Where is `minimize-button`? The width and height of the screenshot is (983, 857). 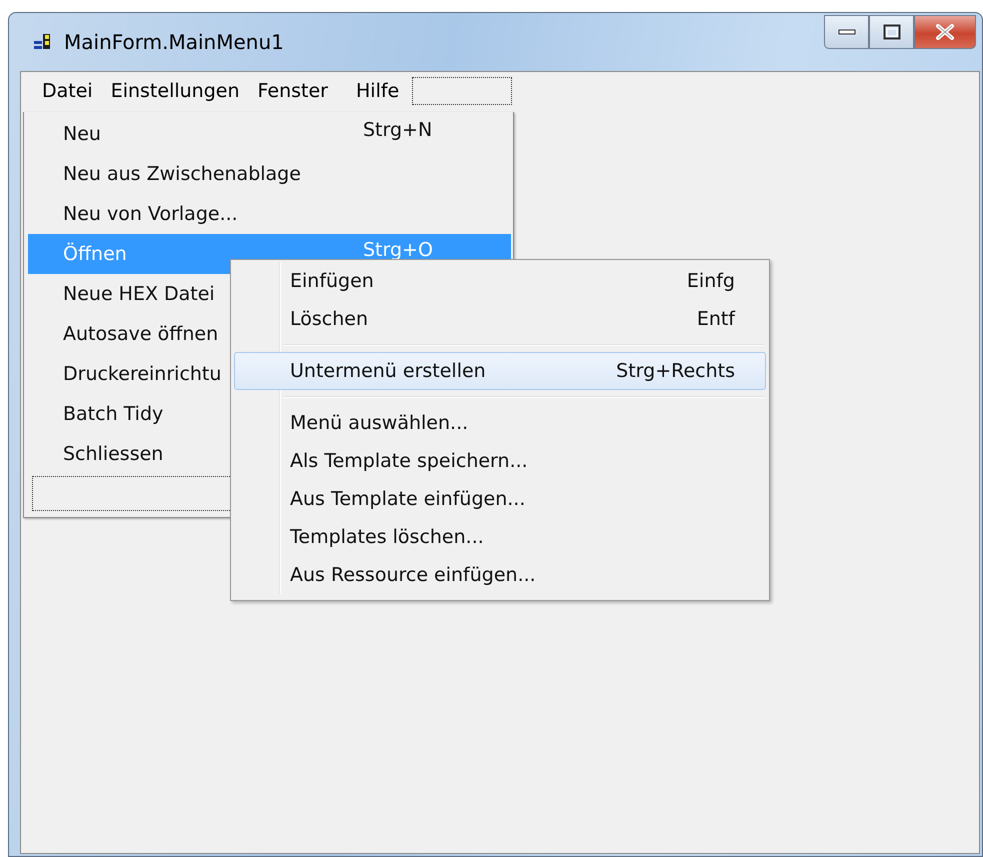 minimize-button is located at coordinates (846, 32).